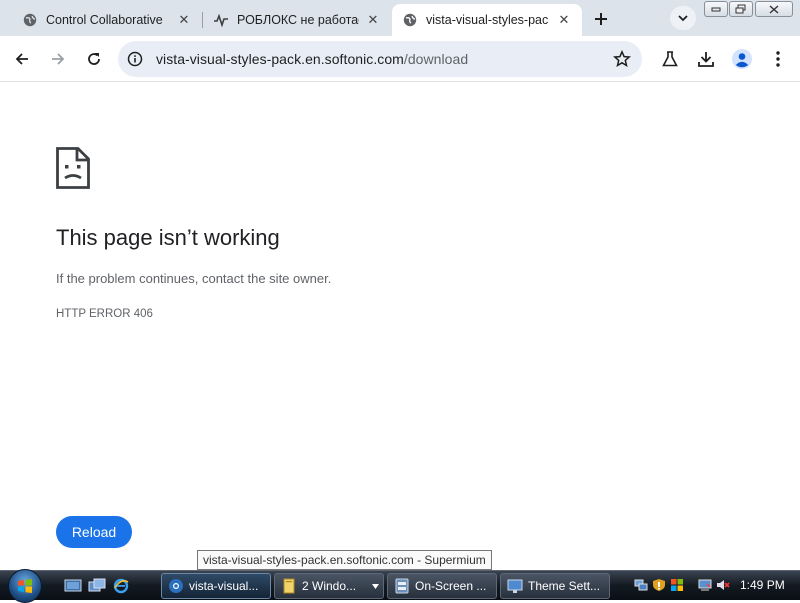 This screenshot has width=800, height=603. I want to click on avatar-icon, so click(742, 59).